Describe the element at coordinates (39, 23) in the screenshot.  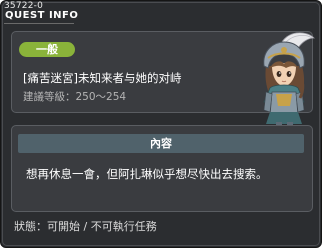
I see `title-divider` at that location.